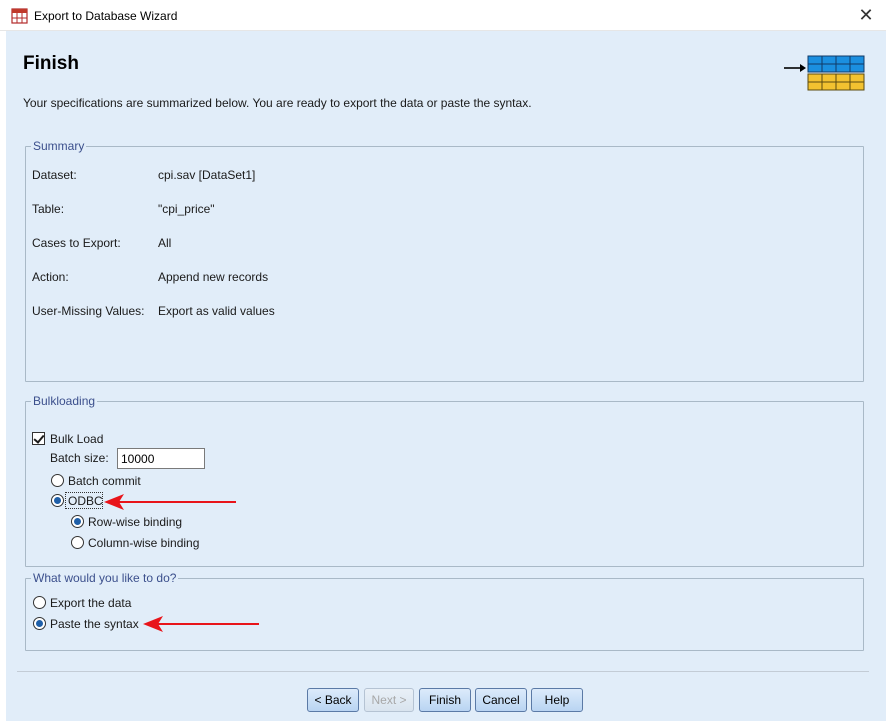  I want to click on app-icon, so click(19, 16).